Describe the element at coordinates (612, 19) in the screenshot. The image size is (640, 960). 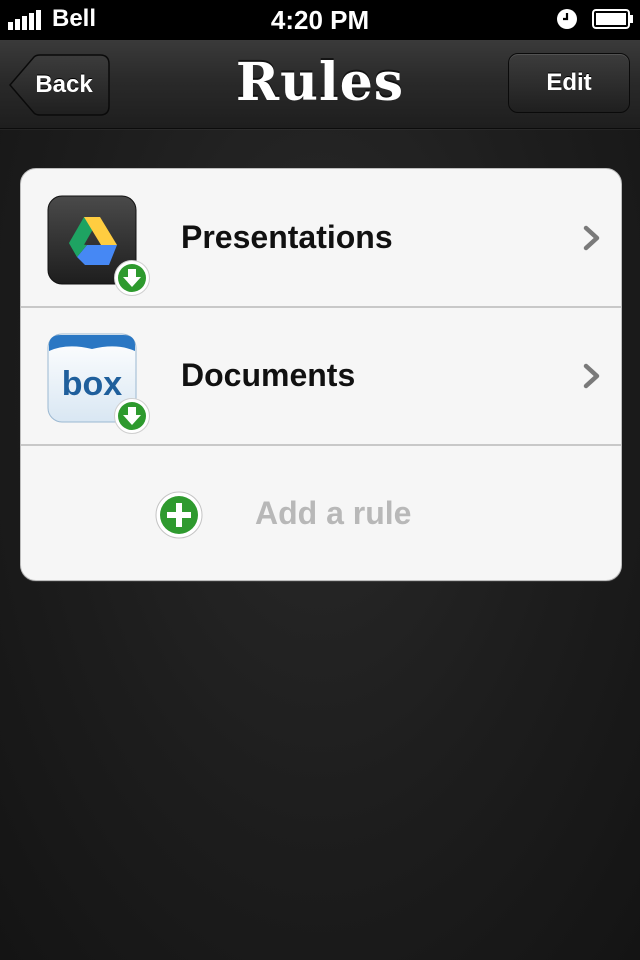
I see `battery-icon` at that location.